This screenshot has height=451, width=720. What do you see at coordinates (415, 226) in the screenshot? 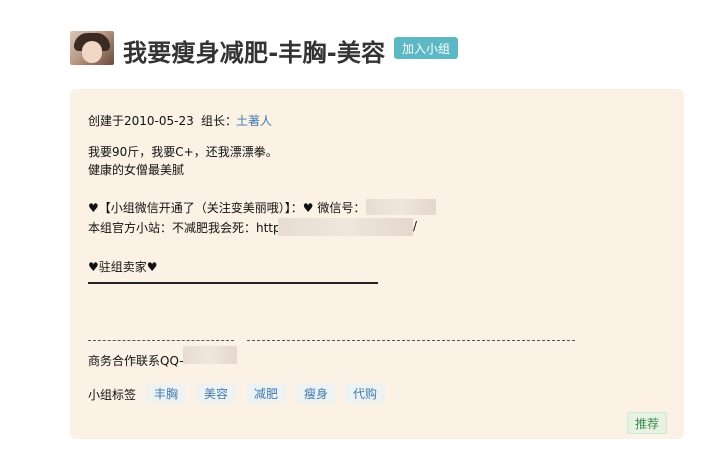
I see `desc-line-site-tail: /` at bounding box center [415, 226].